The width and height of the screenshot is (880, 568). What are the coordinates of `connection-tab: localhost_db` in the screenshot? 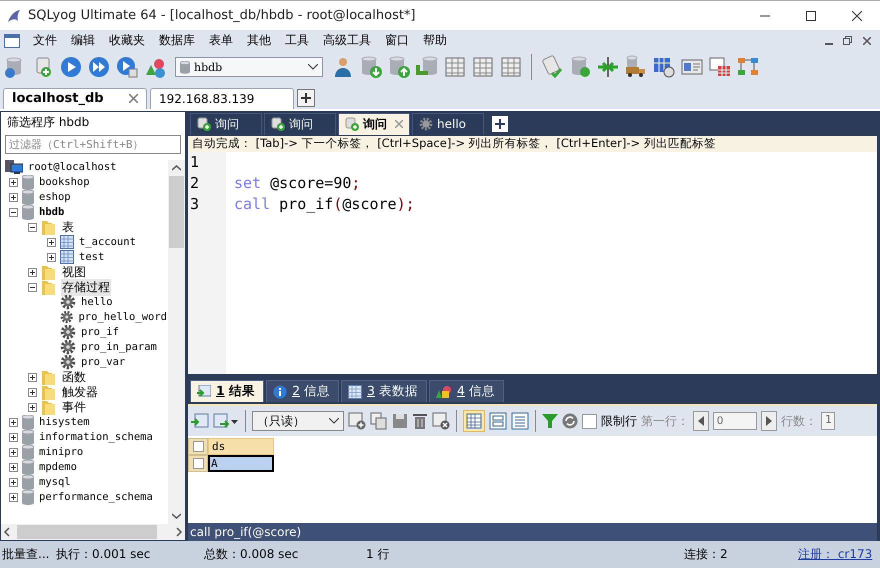 It's located at (75, 98).